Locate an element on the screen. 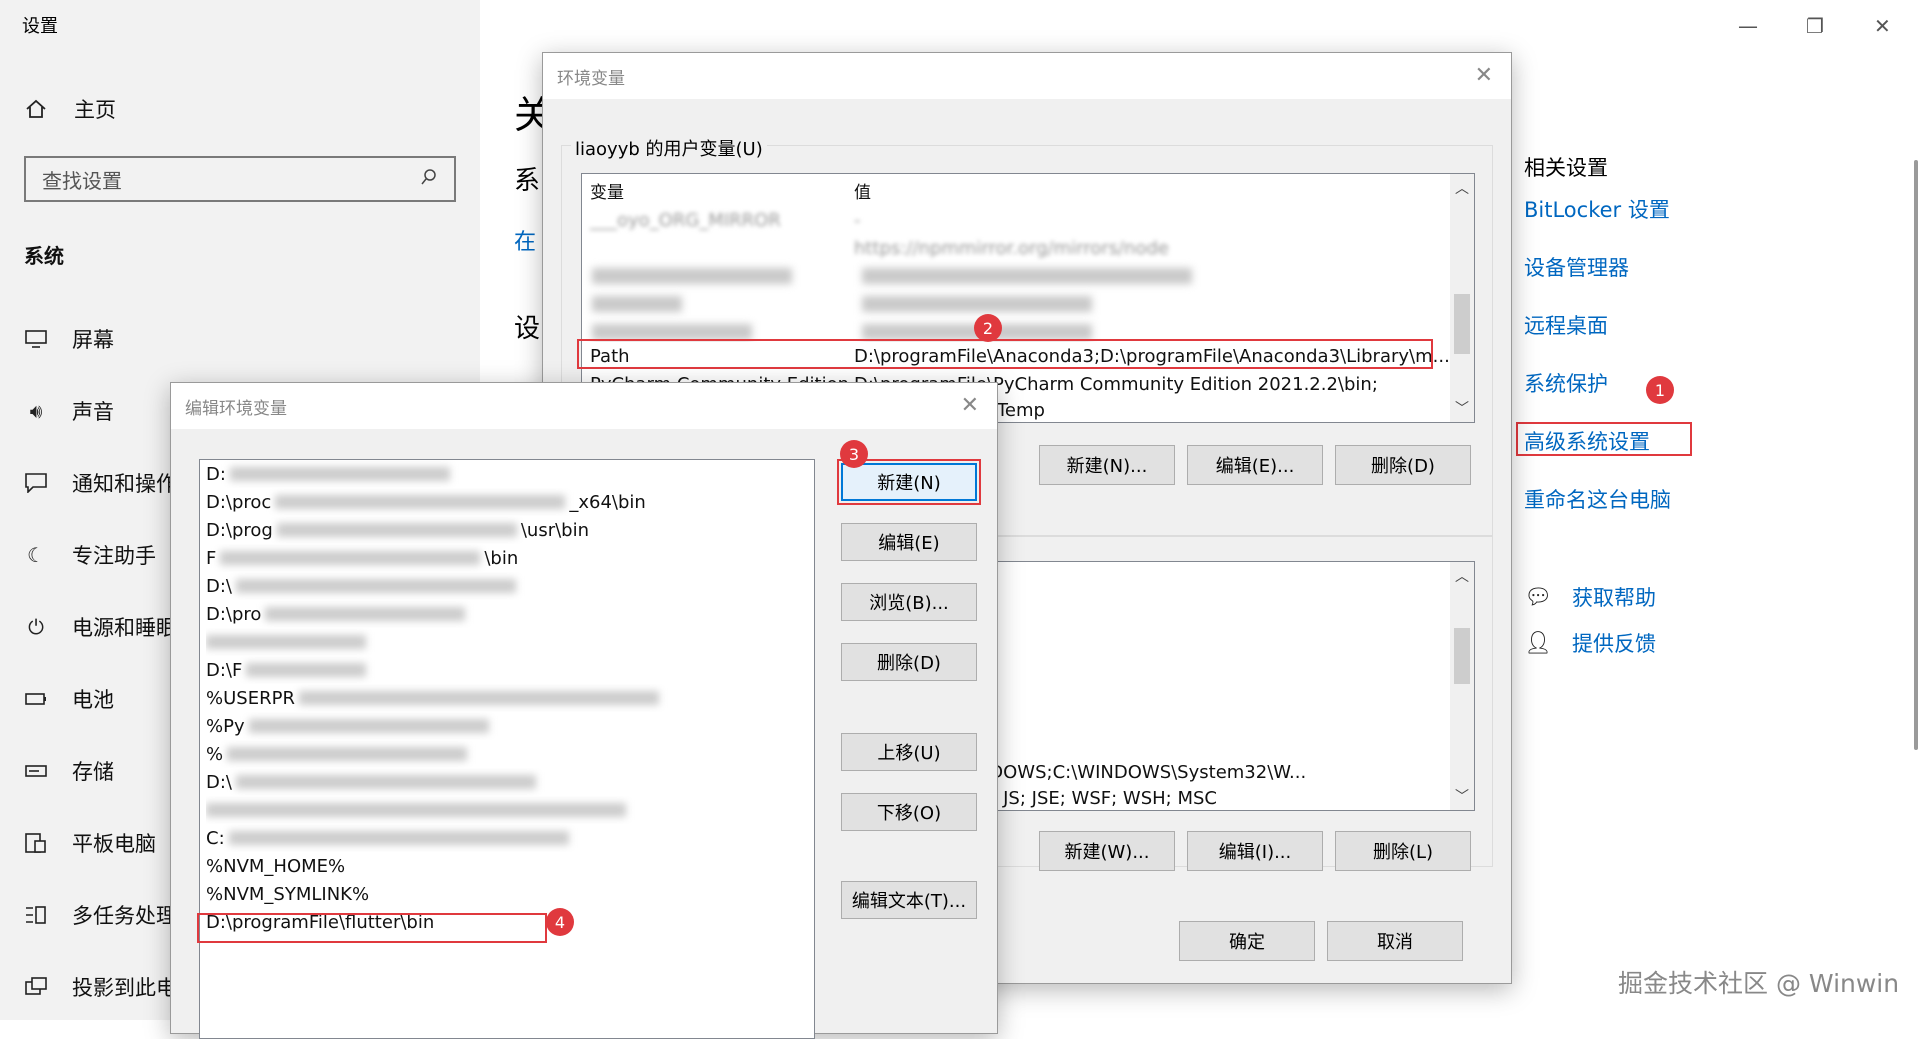  feedback-link: 👤︎ 提供反馈 is located at coordinates (1590, 643).